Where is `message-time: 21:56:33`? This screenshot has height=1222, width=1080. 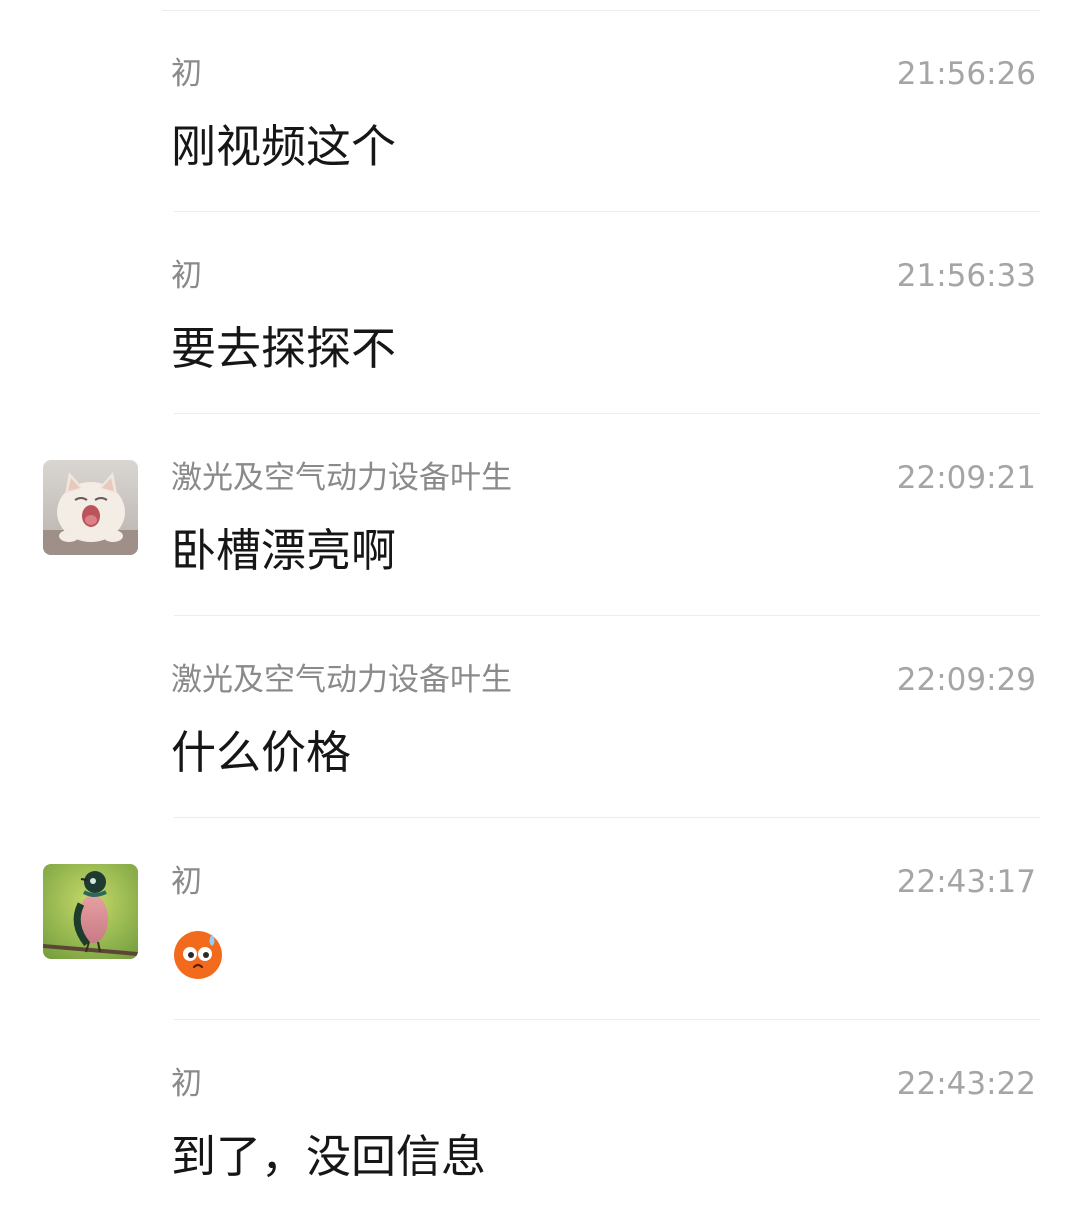 message-time: 21:56:33 is located at coordinates (966, 276).